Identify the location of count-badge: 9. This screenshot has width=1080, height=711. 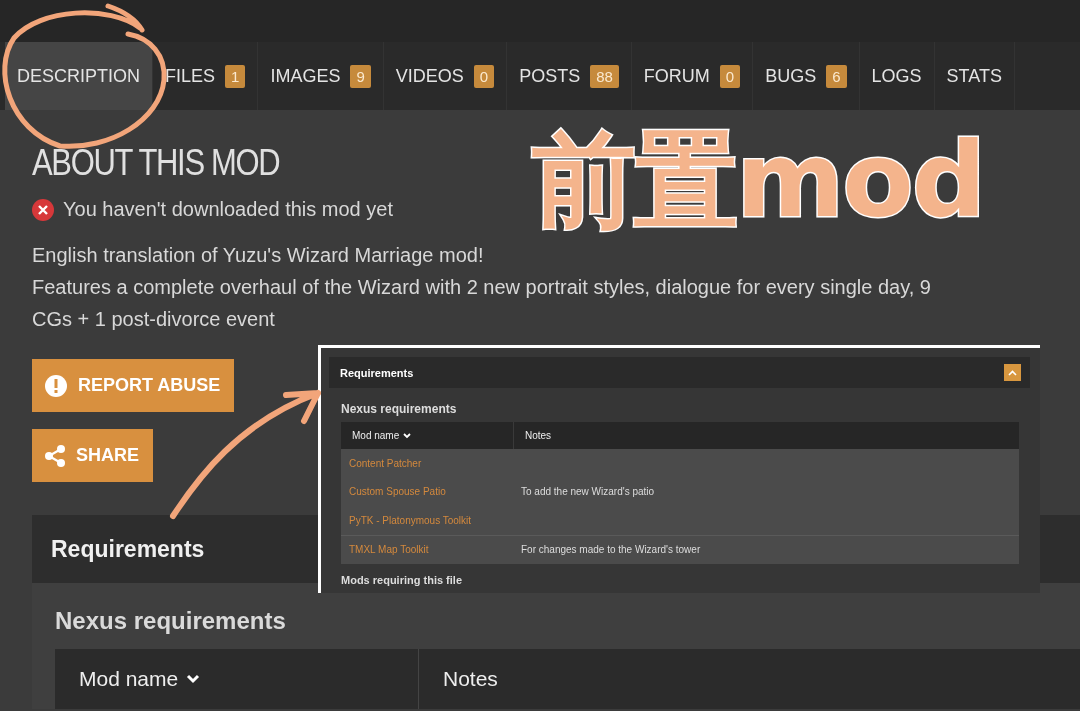
(360, 76).